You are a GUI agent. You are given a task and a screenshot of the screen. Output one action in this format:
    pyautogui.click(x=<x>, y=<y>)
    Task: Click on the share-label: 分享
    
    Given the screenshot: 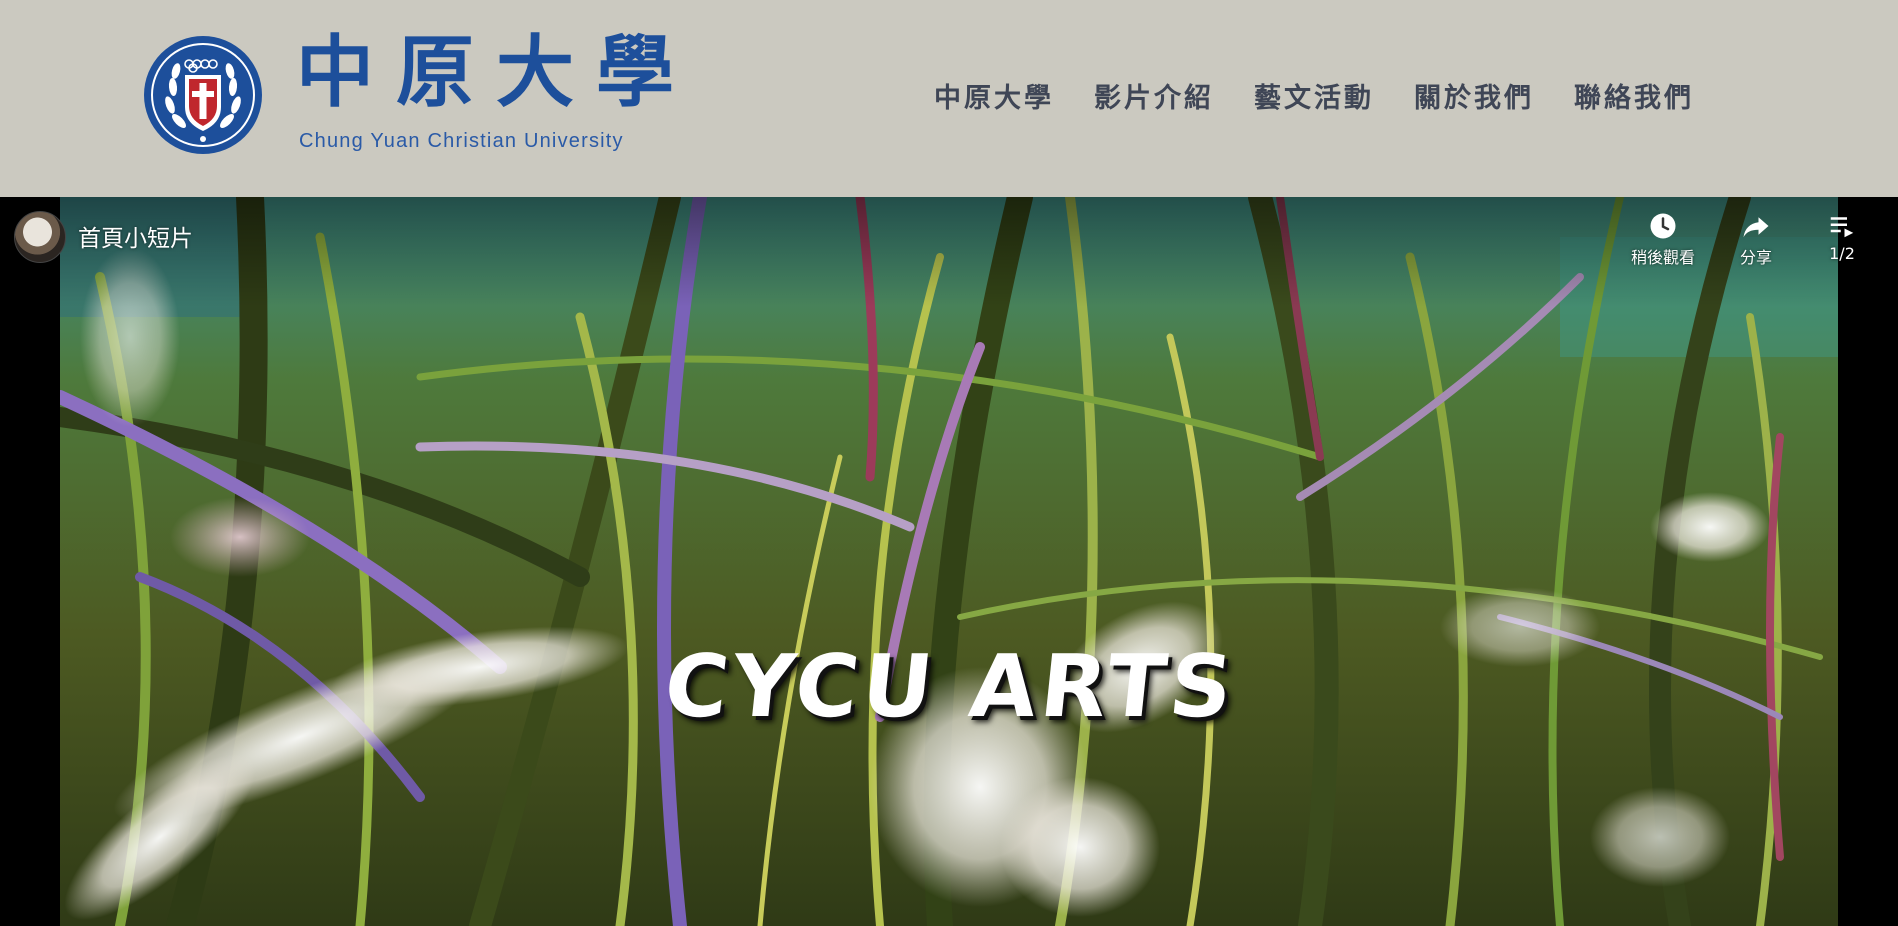 What is the action you would take?
    pyautogui.click(x=1756, y=257)
    